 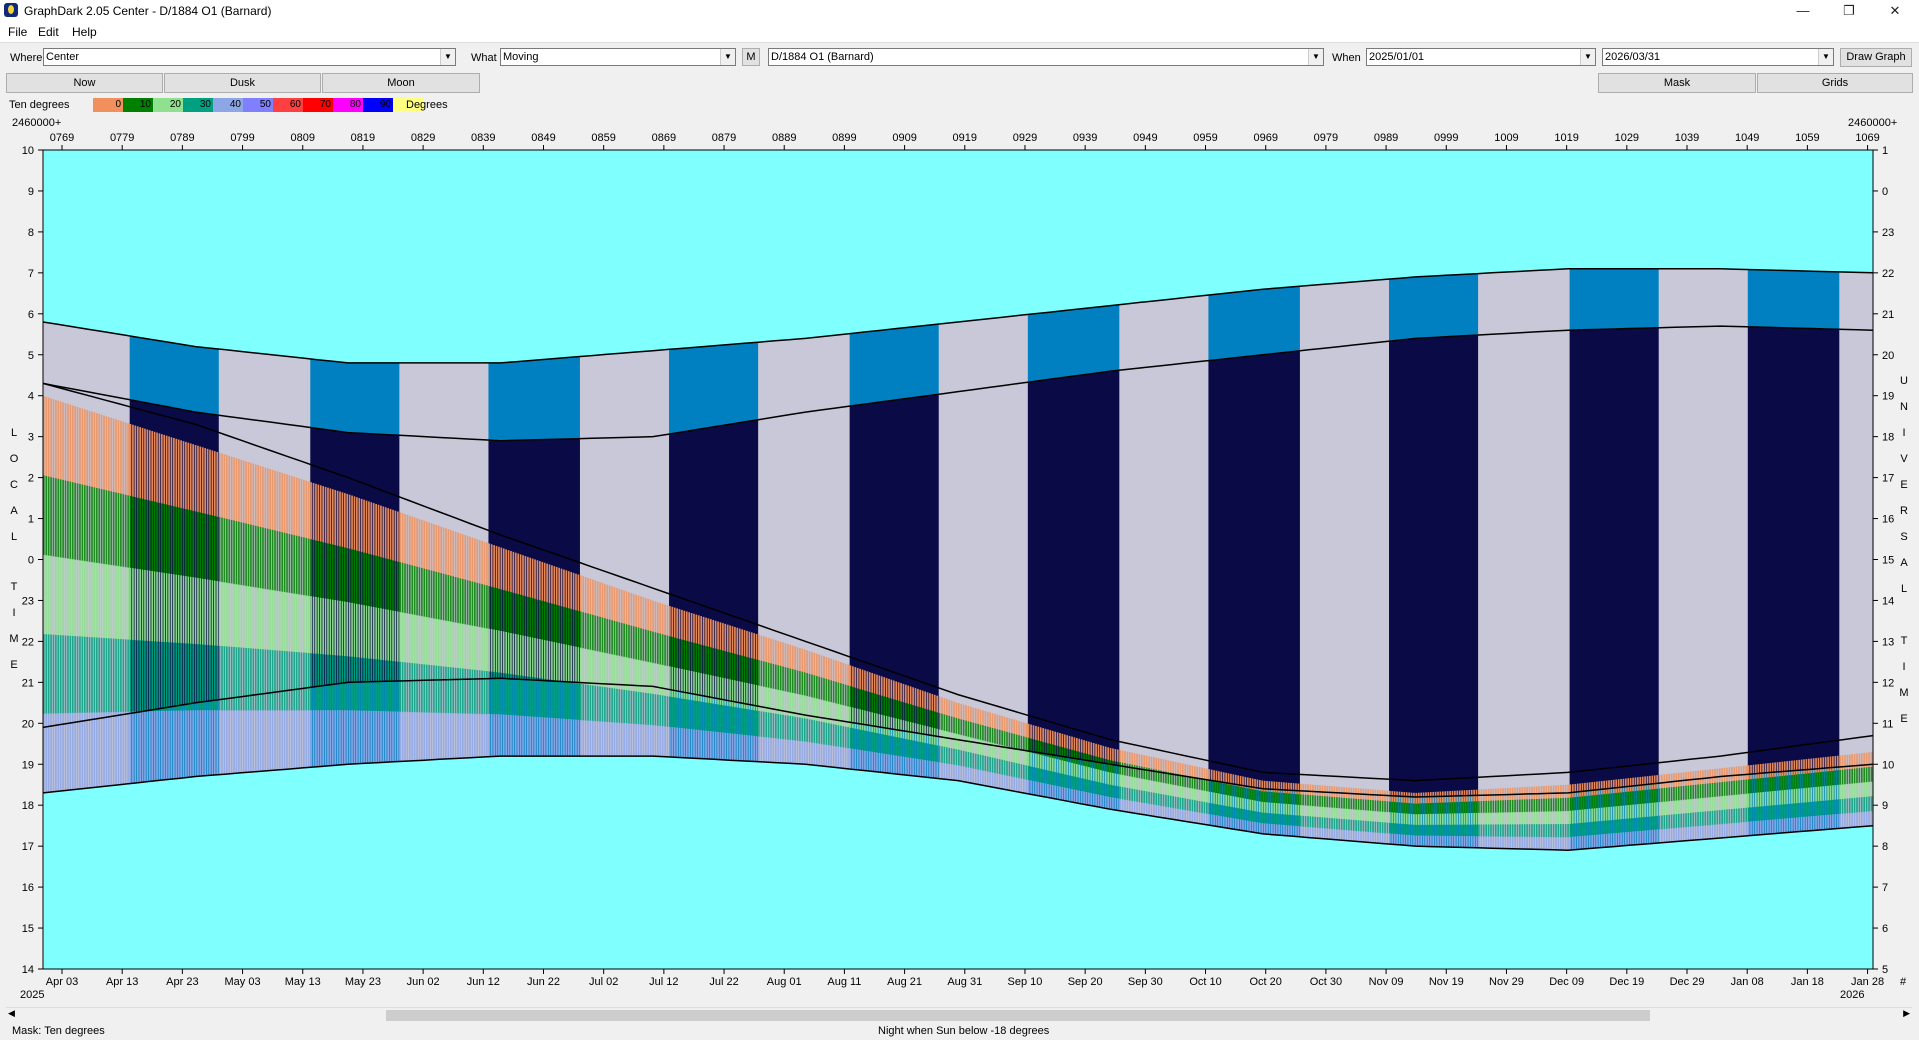 What do you see at coordinates (1867, 982) in the screenshot?
I see `date-tick-label: Jan 28` at bounding box center [1867, 982].